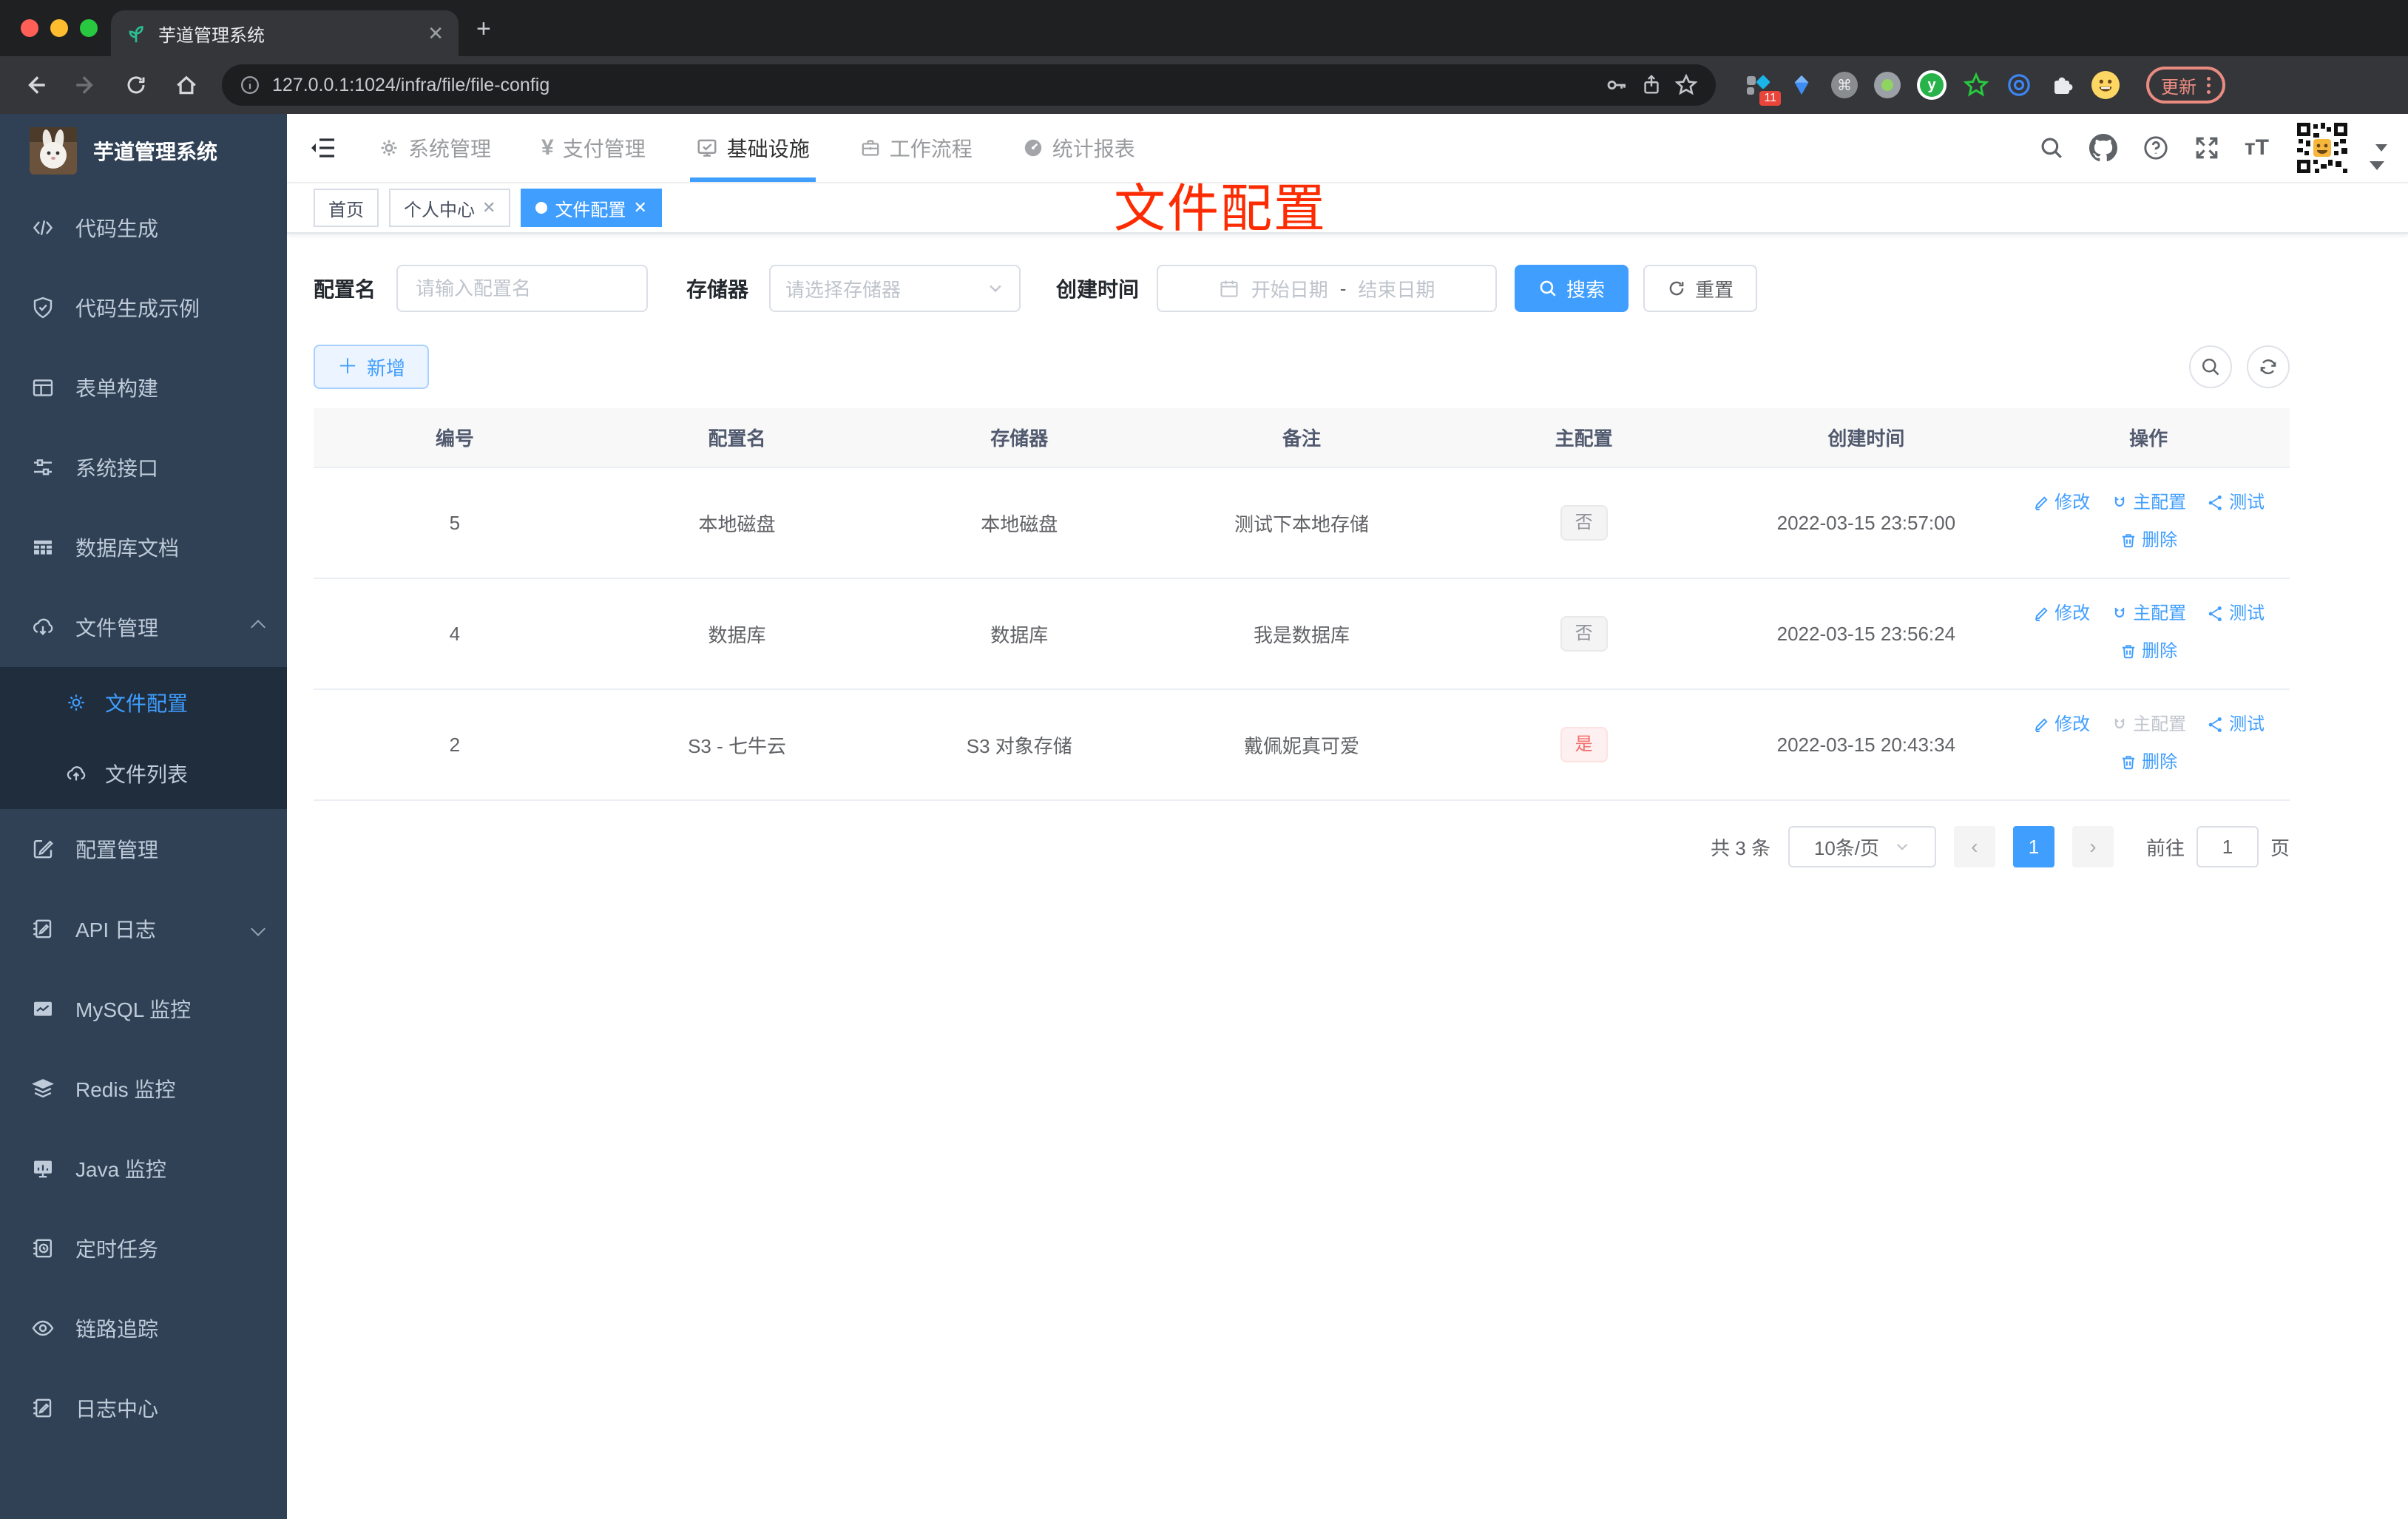 Image resolution: width=2408 pixels, height=1519 pixels. What do you see at coordinates (143, 929) in the screenshot?
I see `sidebar-item-api-log: API 日志` at bounding box center [143, 929].